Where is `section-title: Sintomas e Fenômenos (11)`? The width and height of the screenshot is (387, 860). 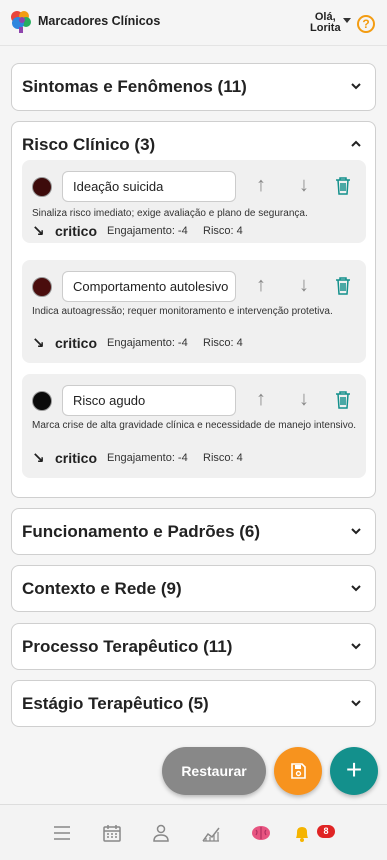
section-title: Sintomas e Fenômenos (11) is located at coordinates (134, 86).